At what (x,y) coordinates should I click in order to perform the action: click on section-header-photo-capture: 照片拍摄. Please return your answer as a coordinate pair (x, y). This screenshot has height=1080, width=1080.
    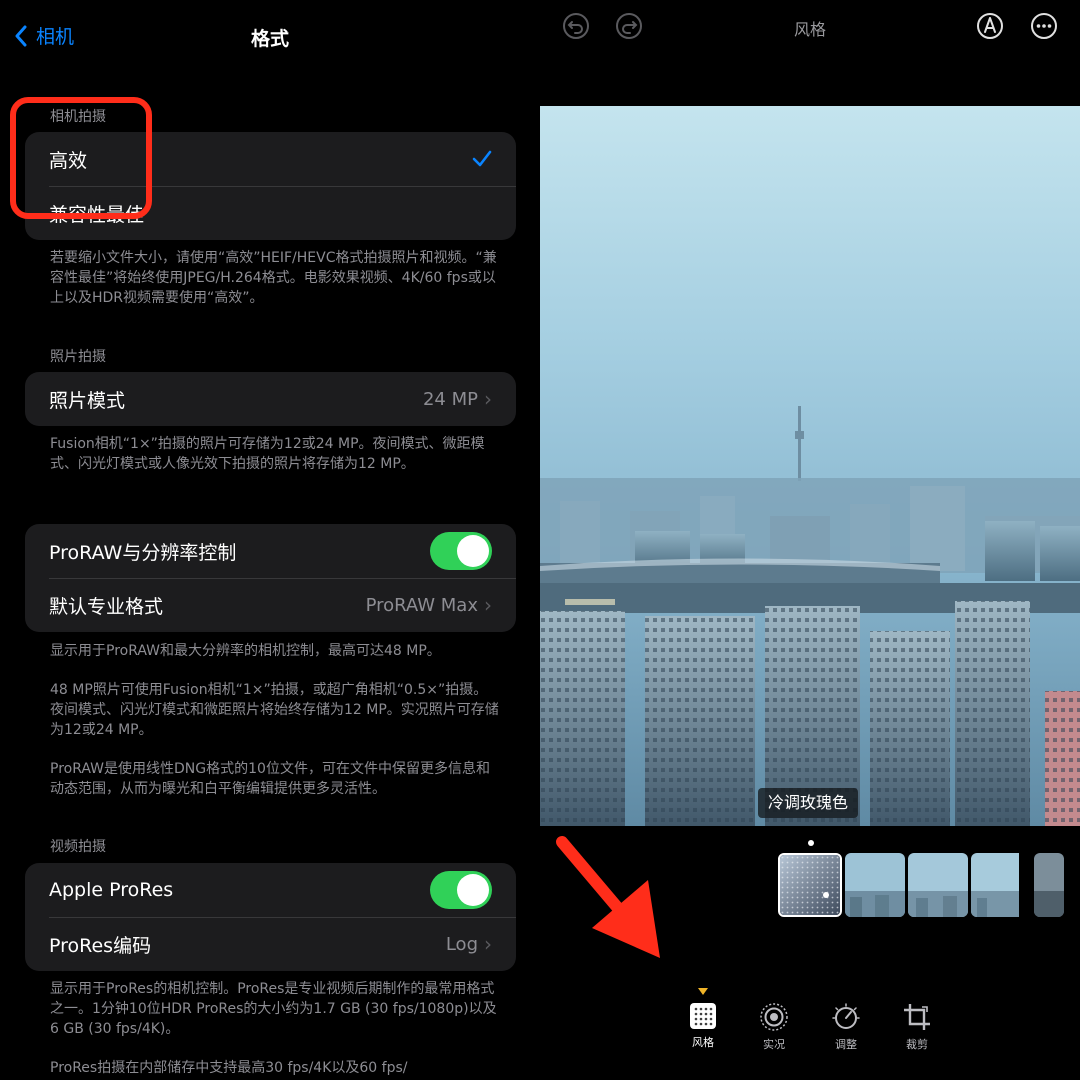
    Looking at the image, I should click on (78, 357).